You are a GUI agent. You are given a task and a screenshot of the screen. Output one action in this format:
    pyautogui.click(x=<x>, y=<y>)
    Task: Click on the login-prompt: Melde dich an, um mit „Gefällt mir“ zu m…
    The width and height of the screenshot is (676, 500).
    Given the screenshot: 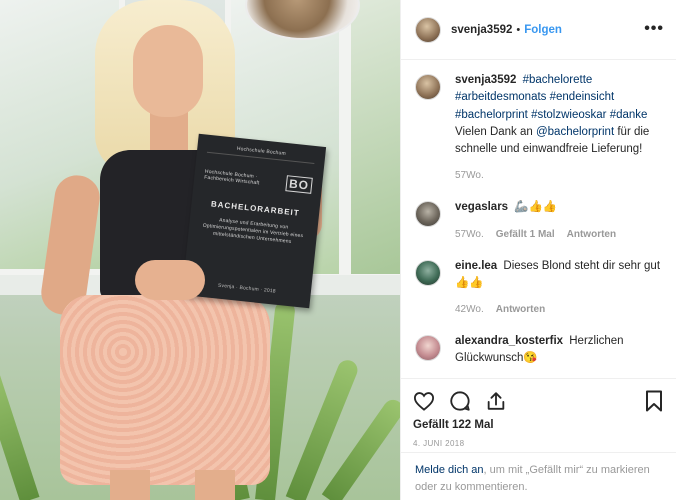 What is the action you would take?
    pyautogui.click(x=538, y=473)
    